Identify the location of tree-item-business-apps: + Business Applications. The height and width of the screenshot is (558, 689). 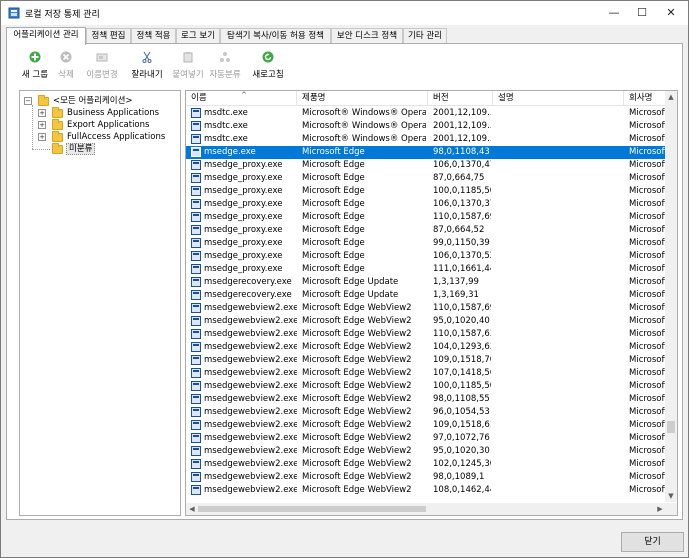
(108, 113).